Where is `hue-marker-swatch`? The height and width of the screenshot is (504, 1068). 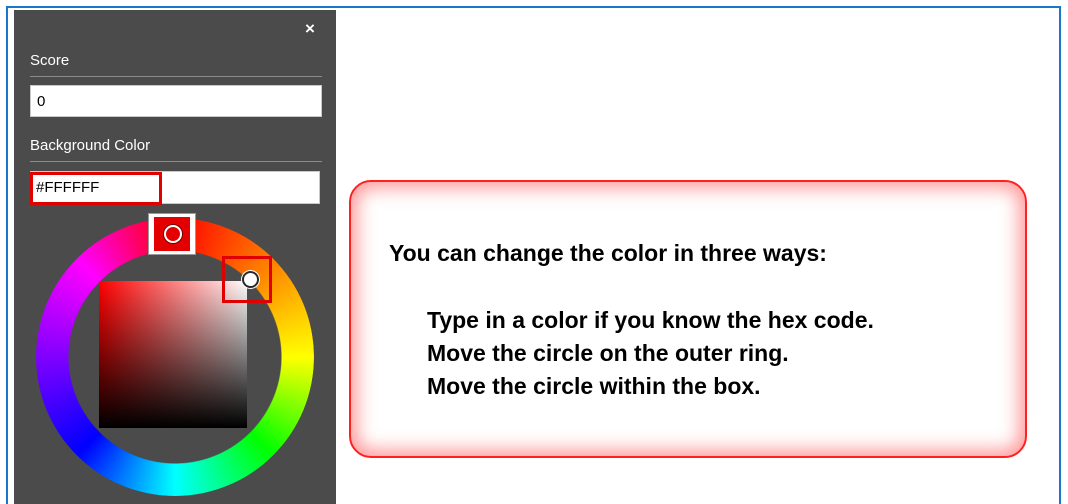
hue-marker-swatch is located at coordinates (172, 234).